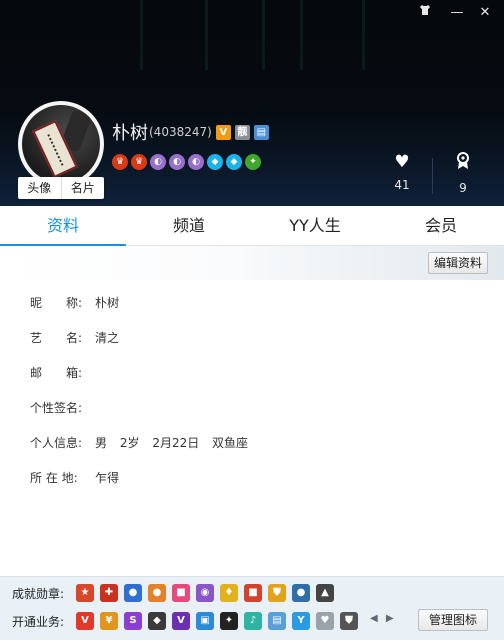 This screenshot has height=640, width=504. I want to click on medals-row: 成就勋章: ★ ✚ ● ● ■ ◉ ♦ ■ ⛊ ● ▲, so click(173, 593).